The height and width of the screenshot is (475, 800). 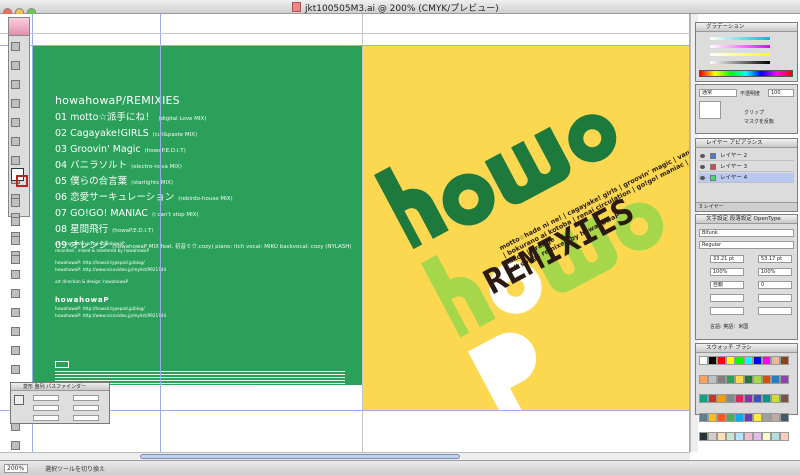 I want to click on screen-mode-icon, so click(x=15, y=240).